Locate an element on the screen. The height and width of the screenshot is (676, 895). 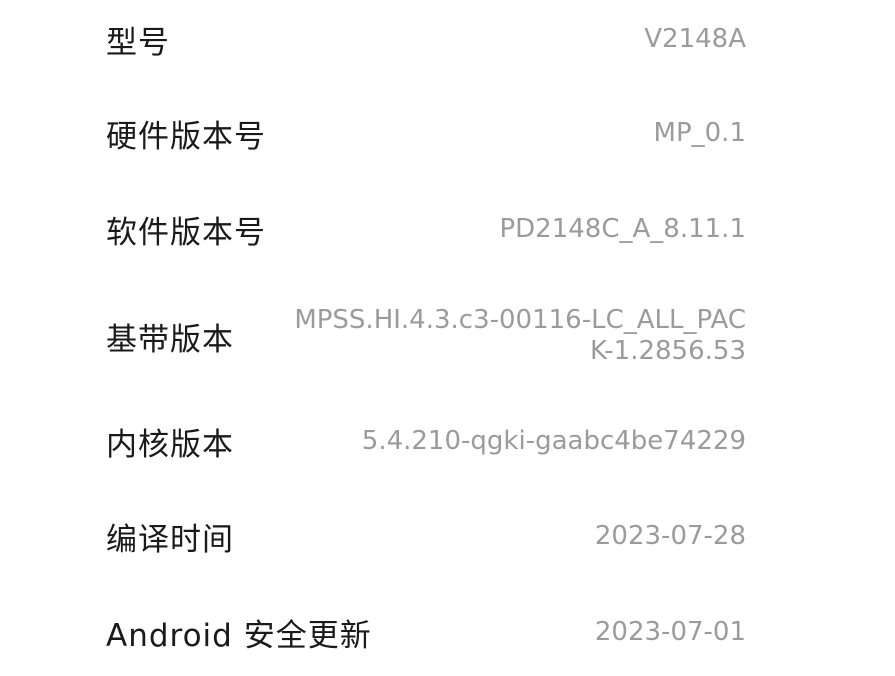
baseband-version-label: 基带版本 is located at coordinates (170, 339).